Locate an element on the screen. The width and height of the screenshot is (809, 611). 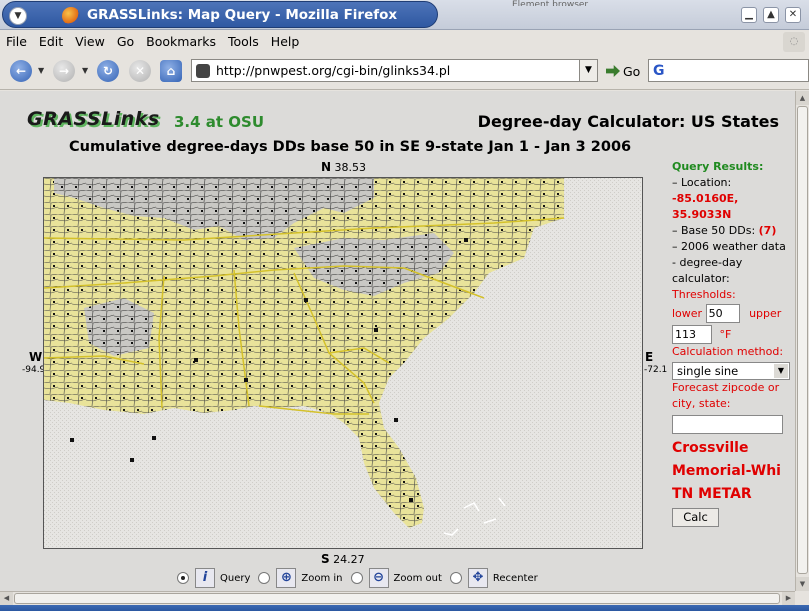
zoom-in-icon: ⊕ is located at coordinates (286, 578).